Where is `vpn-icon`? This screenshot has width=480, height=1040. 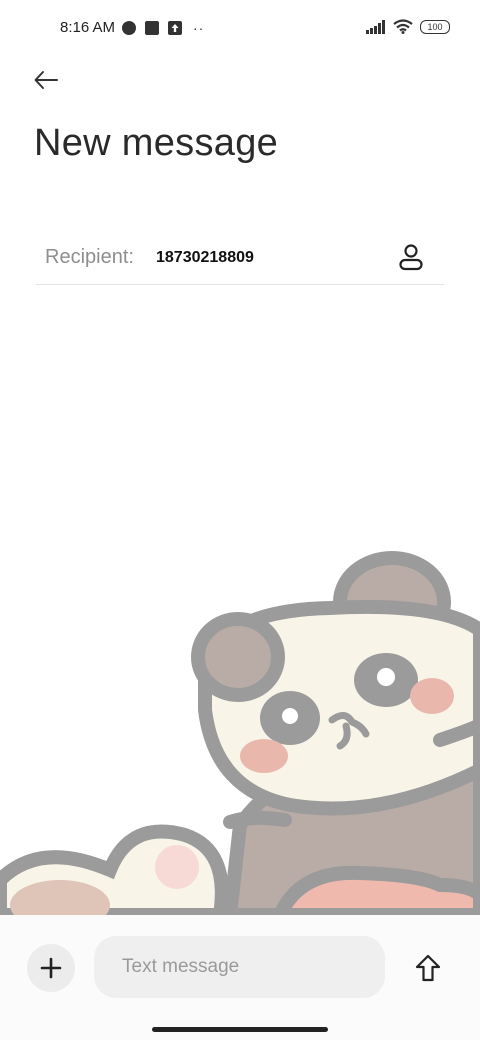
vpn-icon is located at coordinates (129, 28).